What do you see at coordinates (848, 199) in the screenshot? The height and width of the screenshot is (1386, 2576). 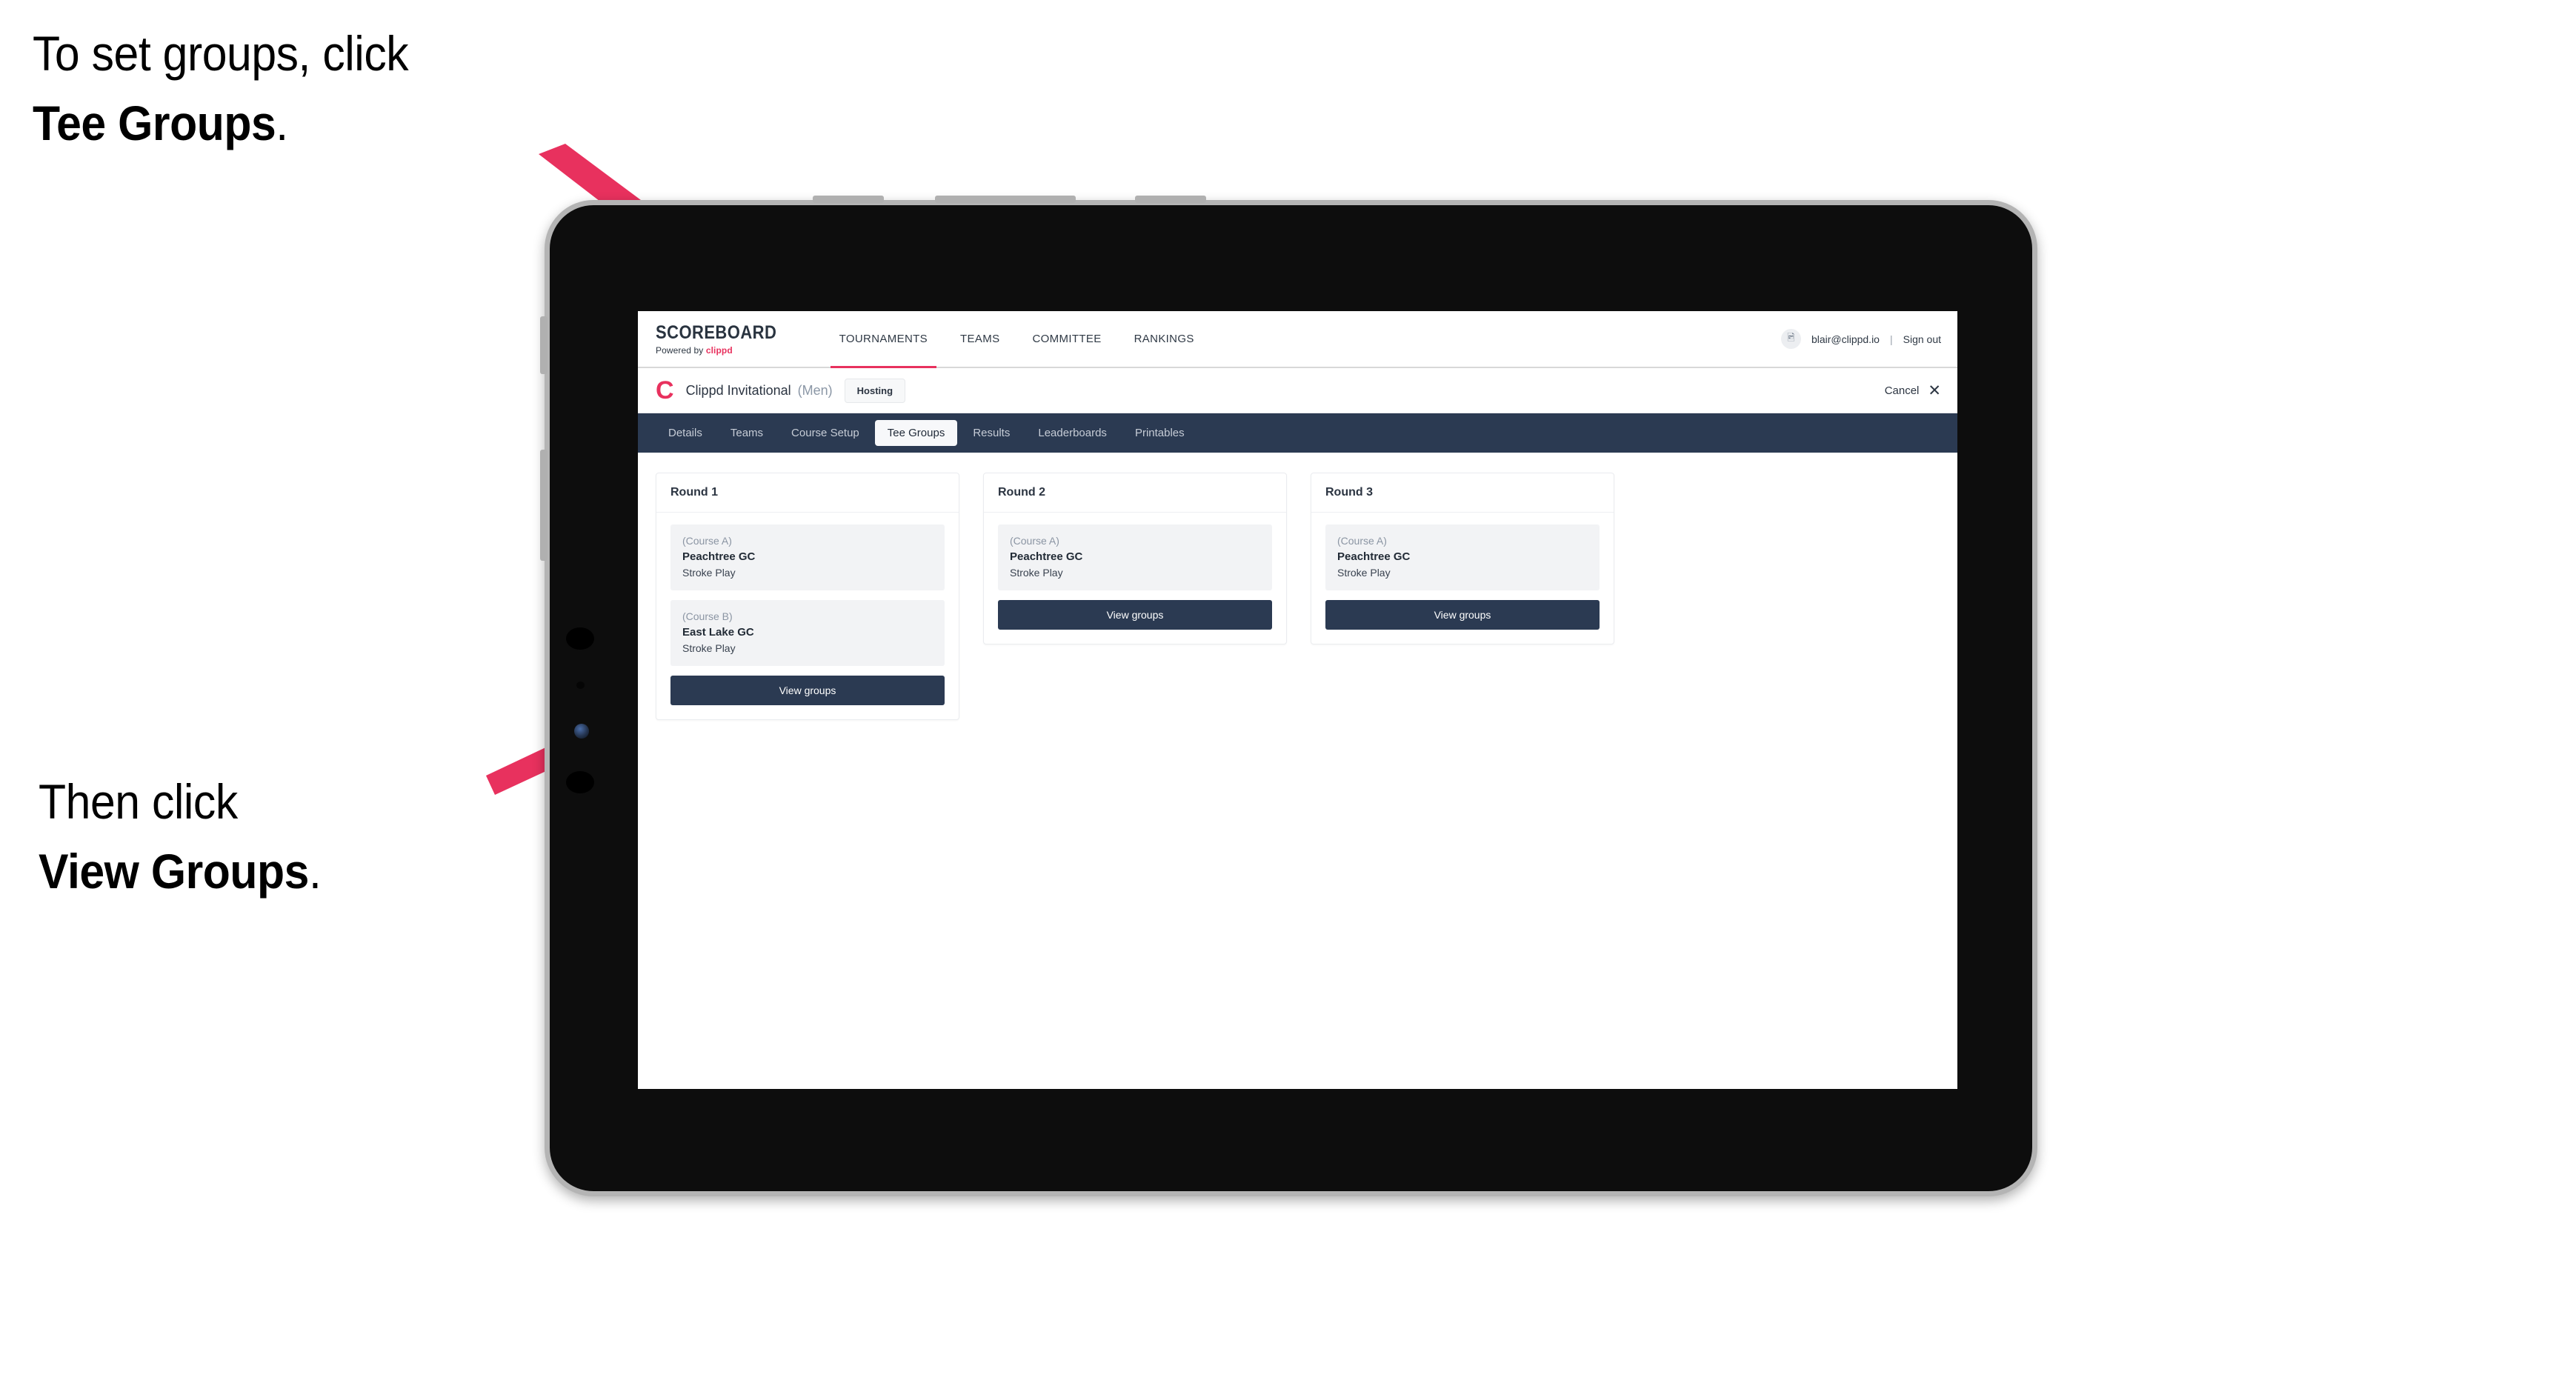 I see `device-top-button` at bounding box center [848, 199].